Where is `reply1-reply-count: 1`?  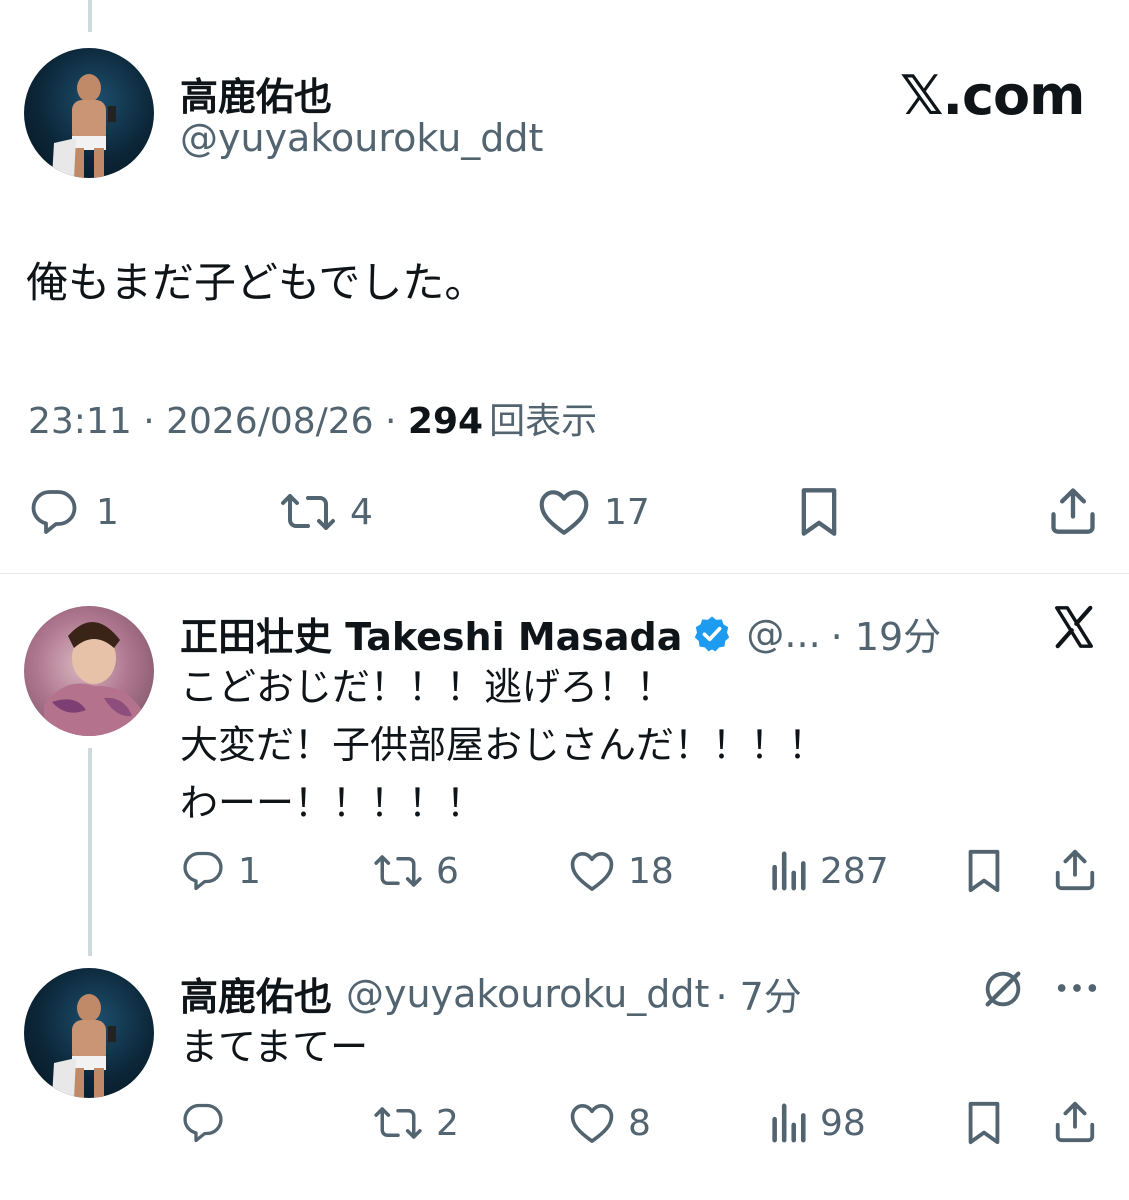
reply1-reply-count: 1 is located at coordinates (249, 871).